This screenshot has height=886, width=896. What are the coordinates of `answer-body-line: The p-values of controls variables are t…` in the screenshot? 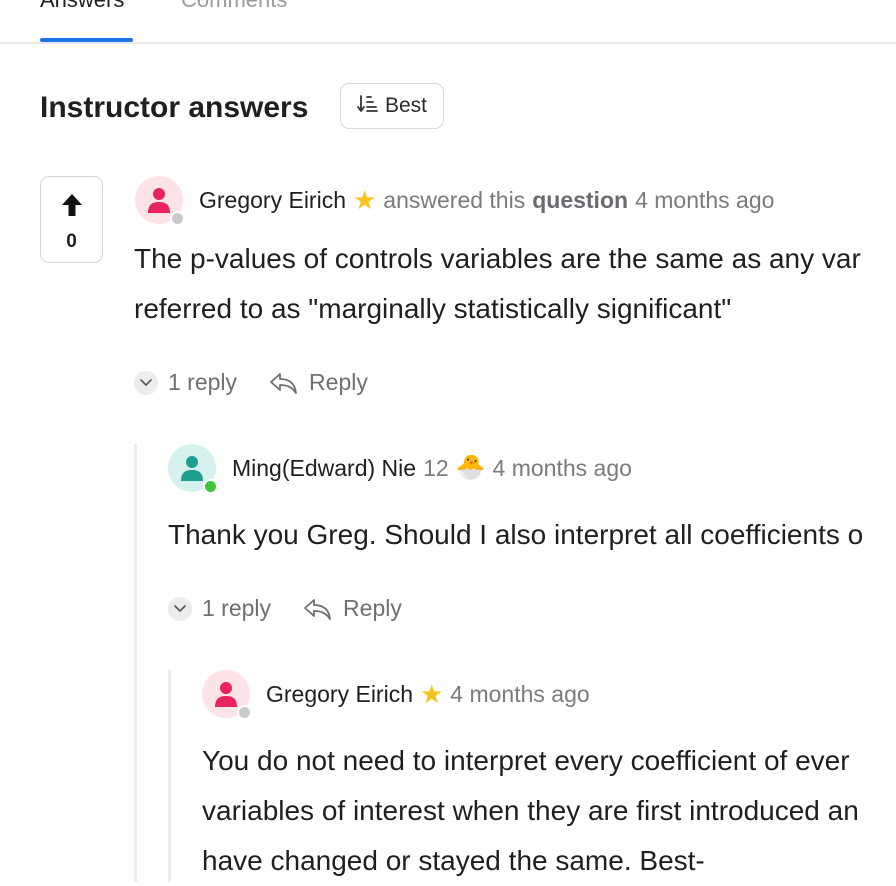 It's located at (497, 258).